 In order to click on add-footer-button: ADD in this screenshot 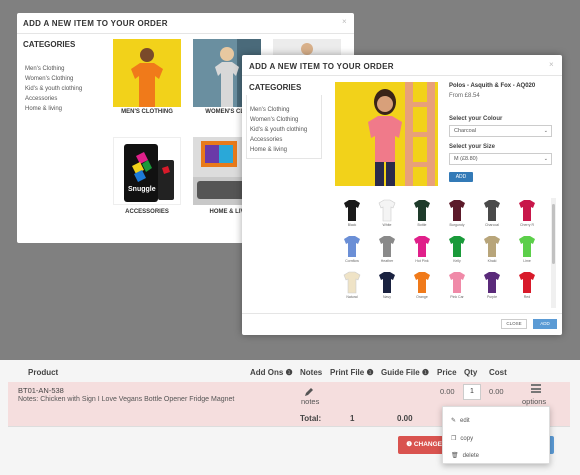, I will do `click(545, 324)`.